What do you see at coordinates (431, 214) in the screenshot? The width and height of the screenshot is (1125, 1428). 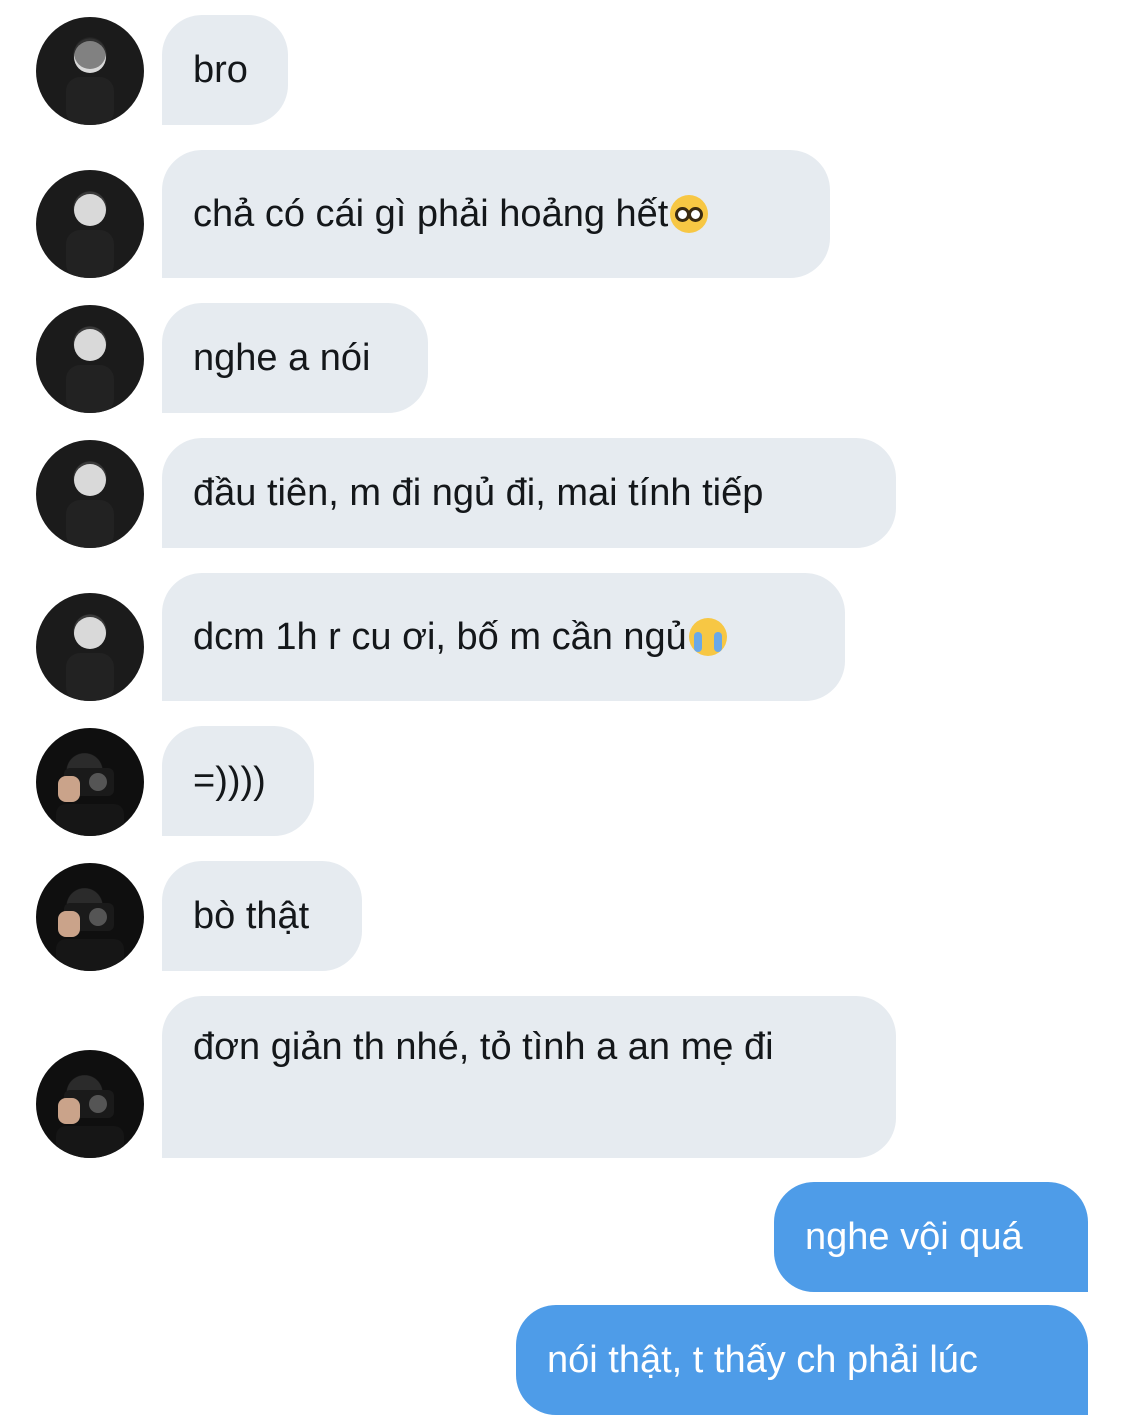 I see `message-text: chả có cái gì phải hoảng hết` at bounding box center [431, 214].